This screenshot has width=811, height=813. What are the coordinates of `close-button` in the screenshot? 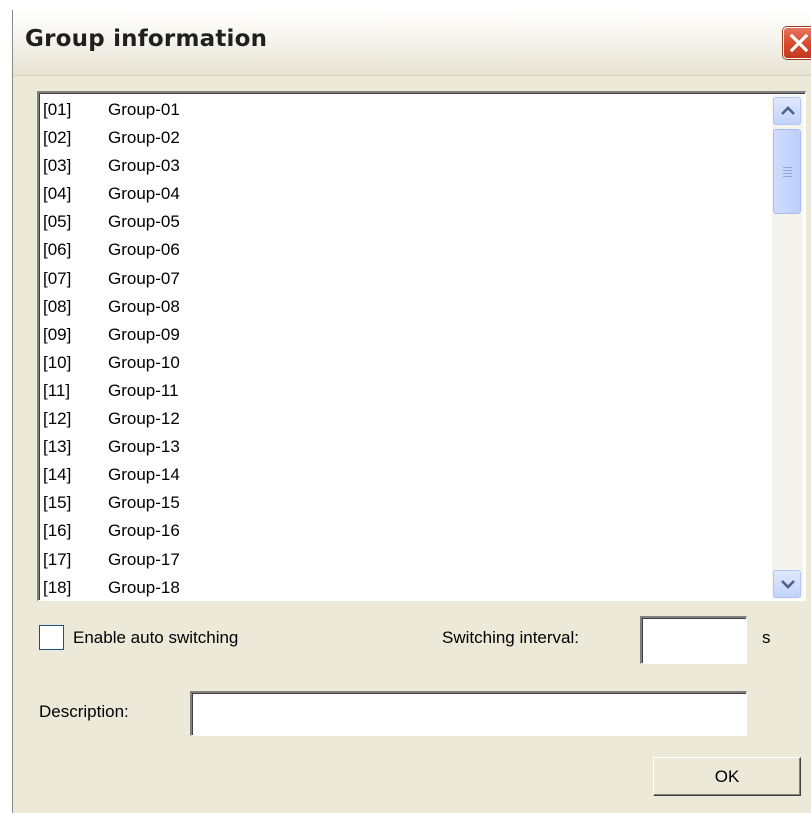 It's located at (797, 43).